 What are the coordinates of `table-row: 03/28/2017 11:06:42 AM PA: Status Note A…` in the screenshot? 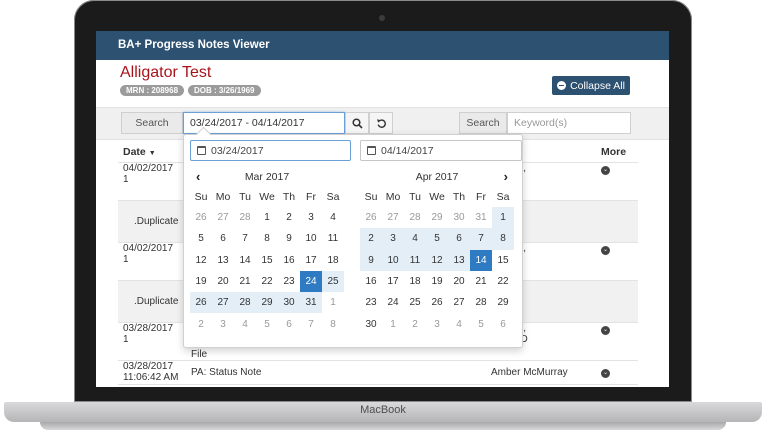 It's located at (378, 372).